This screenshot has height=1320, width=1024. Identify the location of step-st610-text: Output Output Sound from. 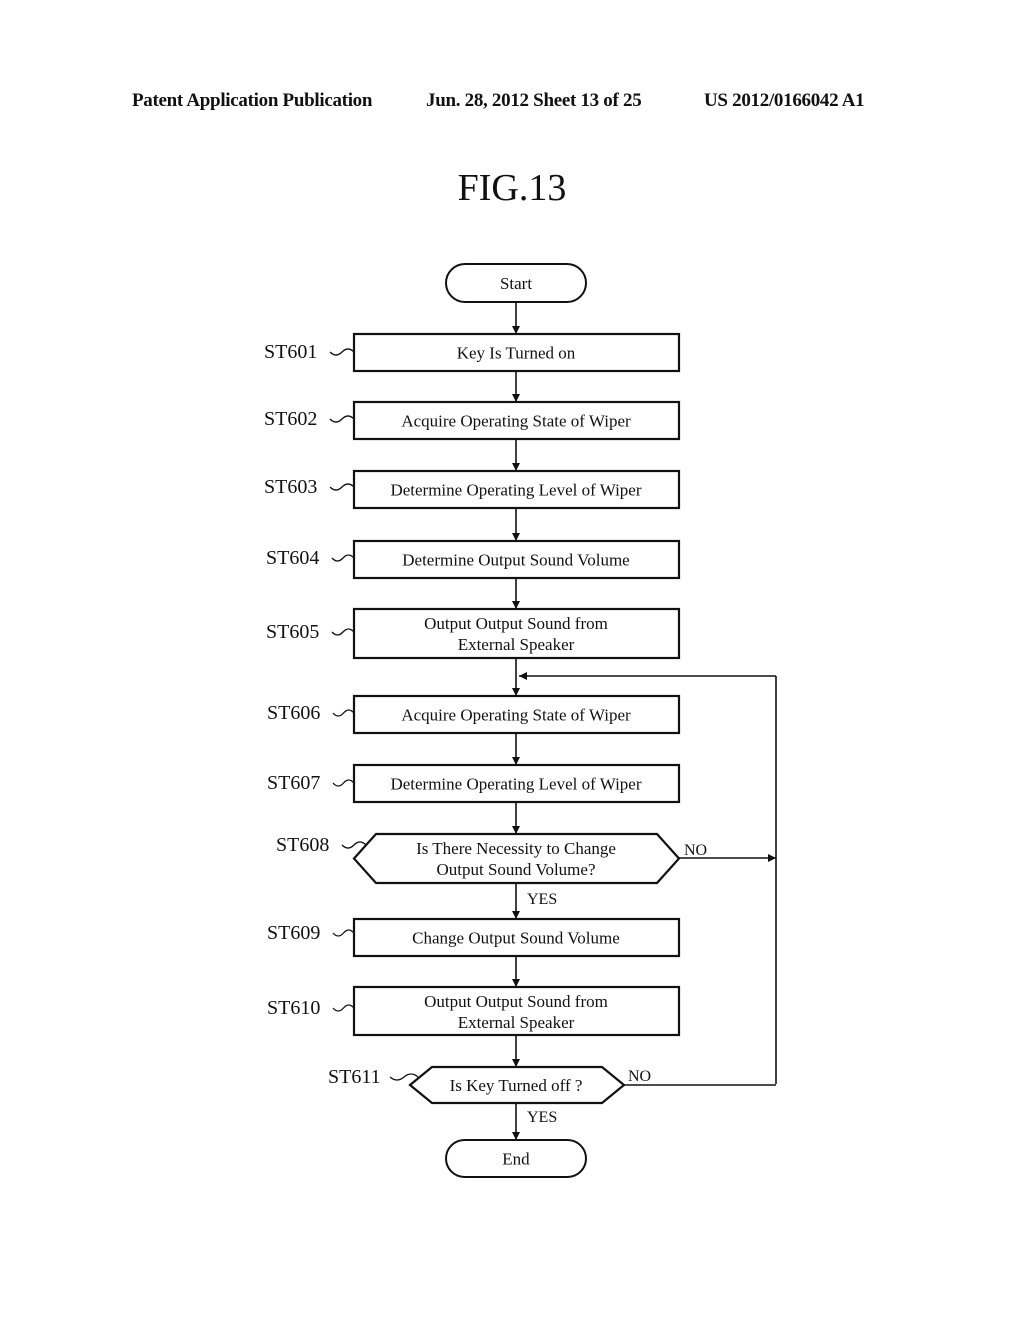
(516, 1001).